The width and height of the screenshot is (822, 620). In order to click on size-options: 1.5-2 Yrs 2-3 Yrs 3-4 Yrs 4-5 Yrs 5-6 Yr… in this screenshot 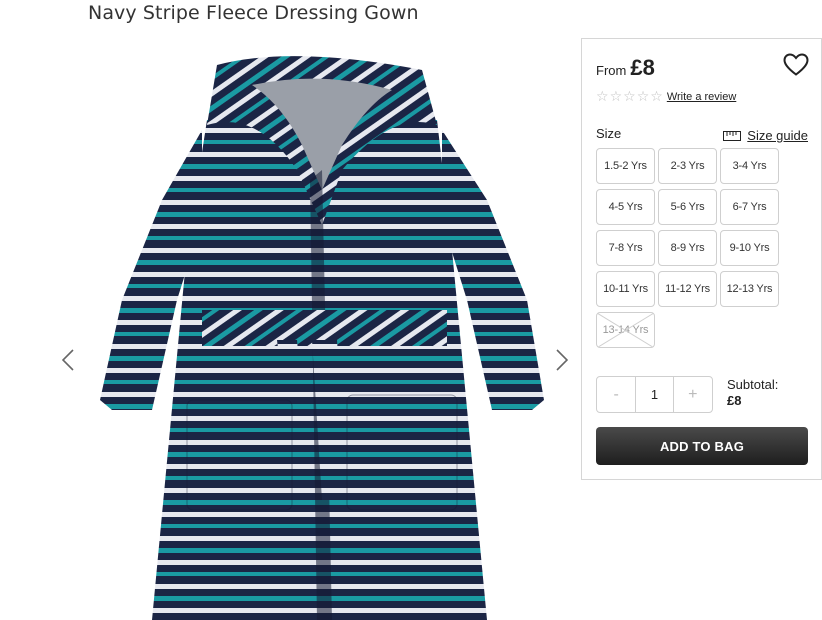, I will do `click(687, 248)`.